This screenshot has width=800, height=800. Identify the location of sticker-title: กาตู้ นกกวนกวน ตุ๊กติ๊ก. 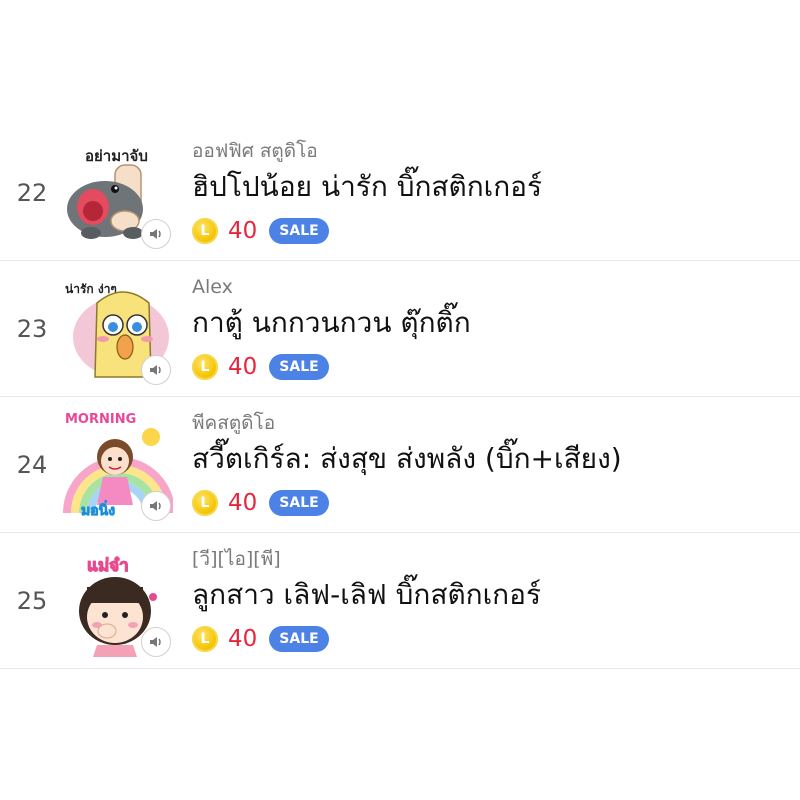
(331, 324).